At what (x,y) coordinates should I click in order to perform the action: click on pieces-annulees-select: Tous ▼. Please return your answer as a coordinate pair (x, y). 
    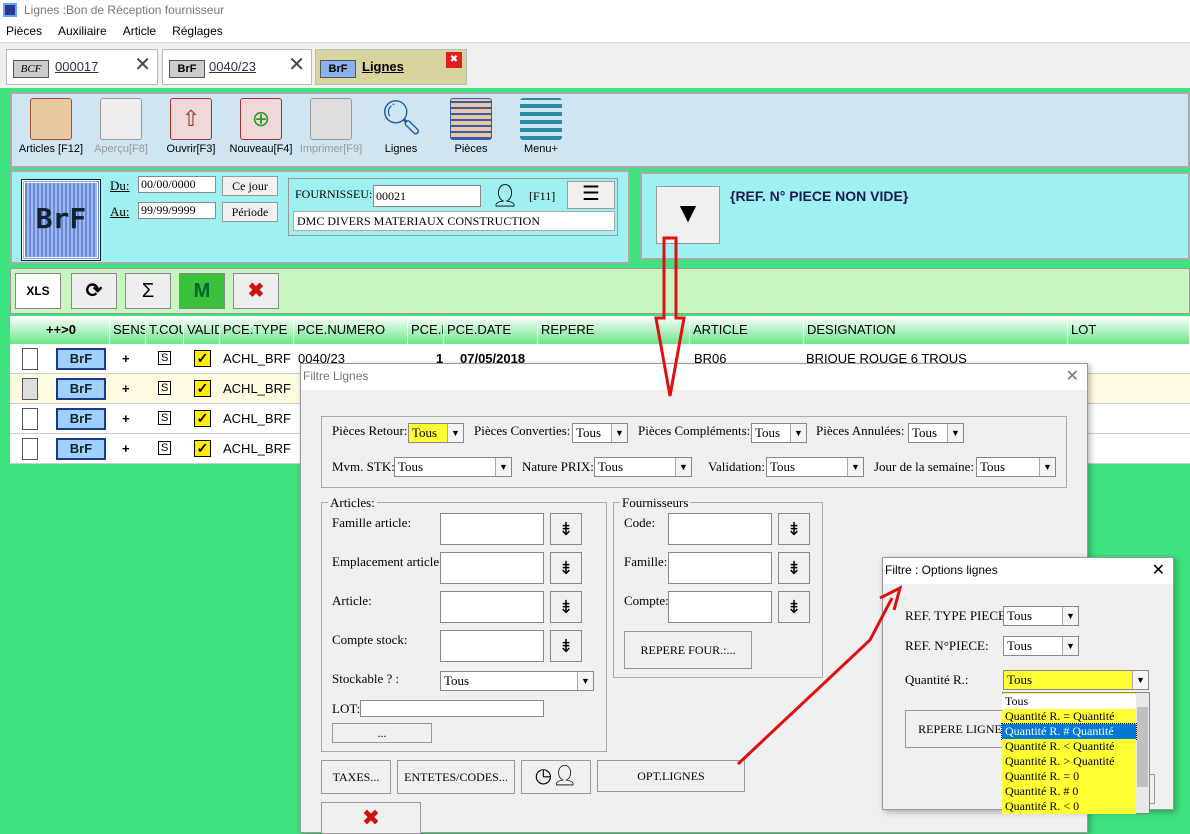
    Looking at the image, I should click on (936, 433).